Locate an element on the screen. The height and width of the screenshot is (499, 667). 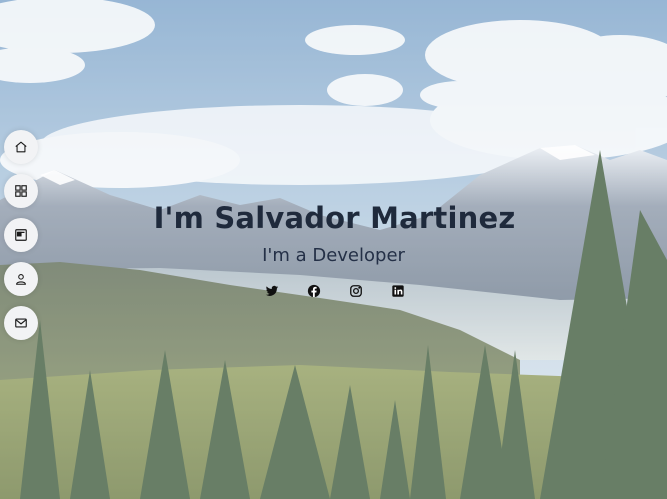
linkedin-link is located at coordinates (397, 291).